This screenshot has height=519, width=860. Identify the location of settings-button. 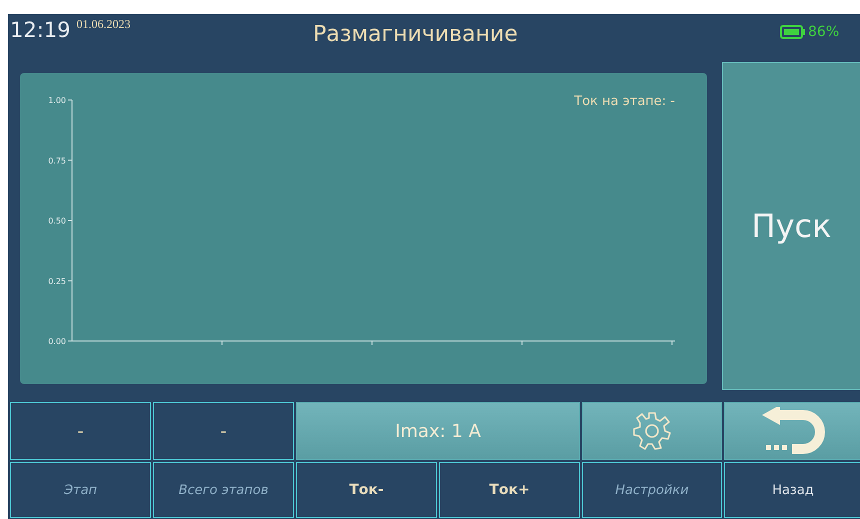
(652, 431).